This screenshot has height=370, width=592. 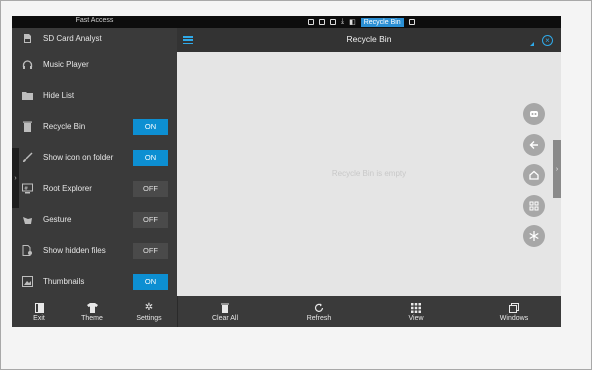 I want to click on clear-all-button: Clear All, so click(x=225, y=311).